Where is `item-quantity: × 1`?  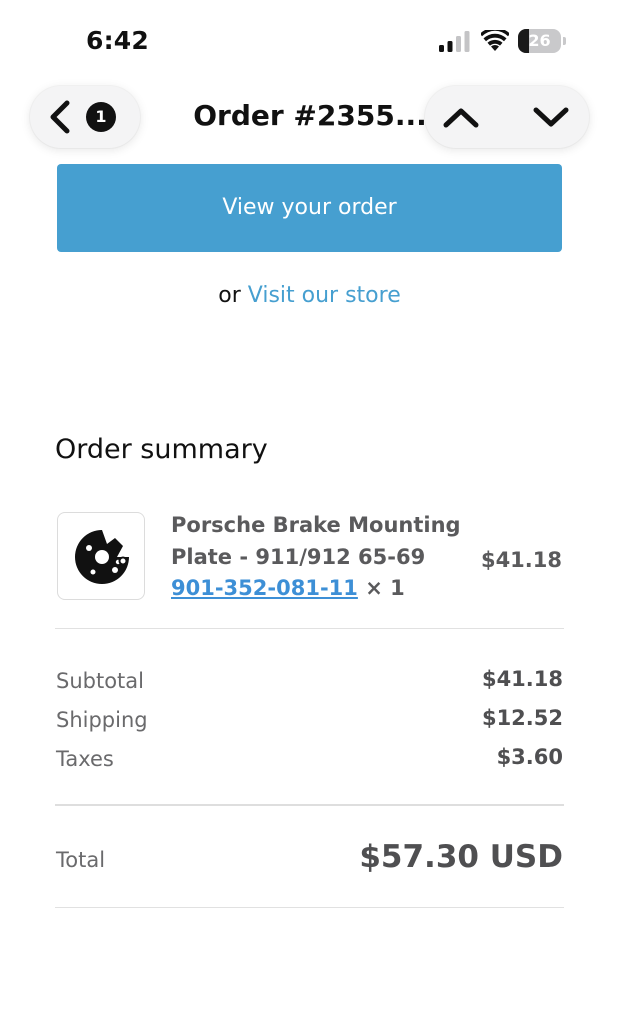 item-quantity: × 1 is located at coordinates (385, 588).